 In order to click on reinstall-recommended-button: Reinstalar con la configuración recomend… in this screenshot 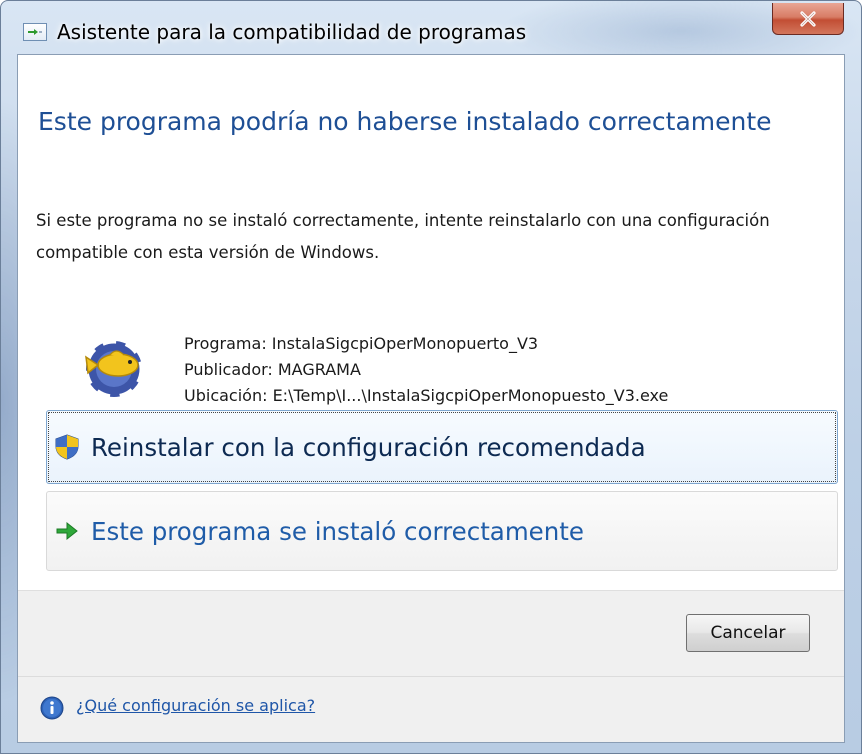, I will do `click(442, 447)`.